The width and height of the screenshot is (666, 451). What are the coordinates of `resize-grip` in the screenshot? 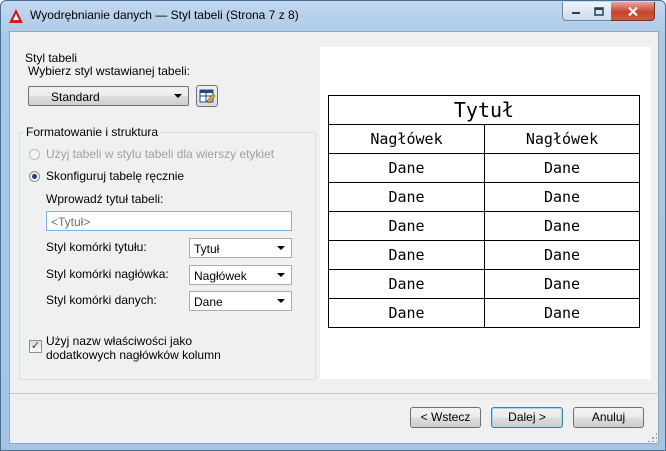 It's located at (652, 437).